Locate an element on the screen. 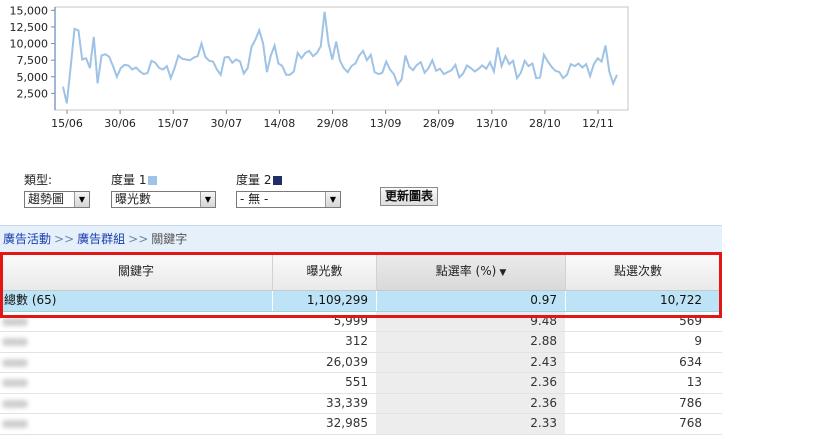 This screenshot has height=435, width=818. update-chart-button: 更新圖表 is located at coordinates (409, 196).